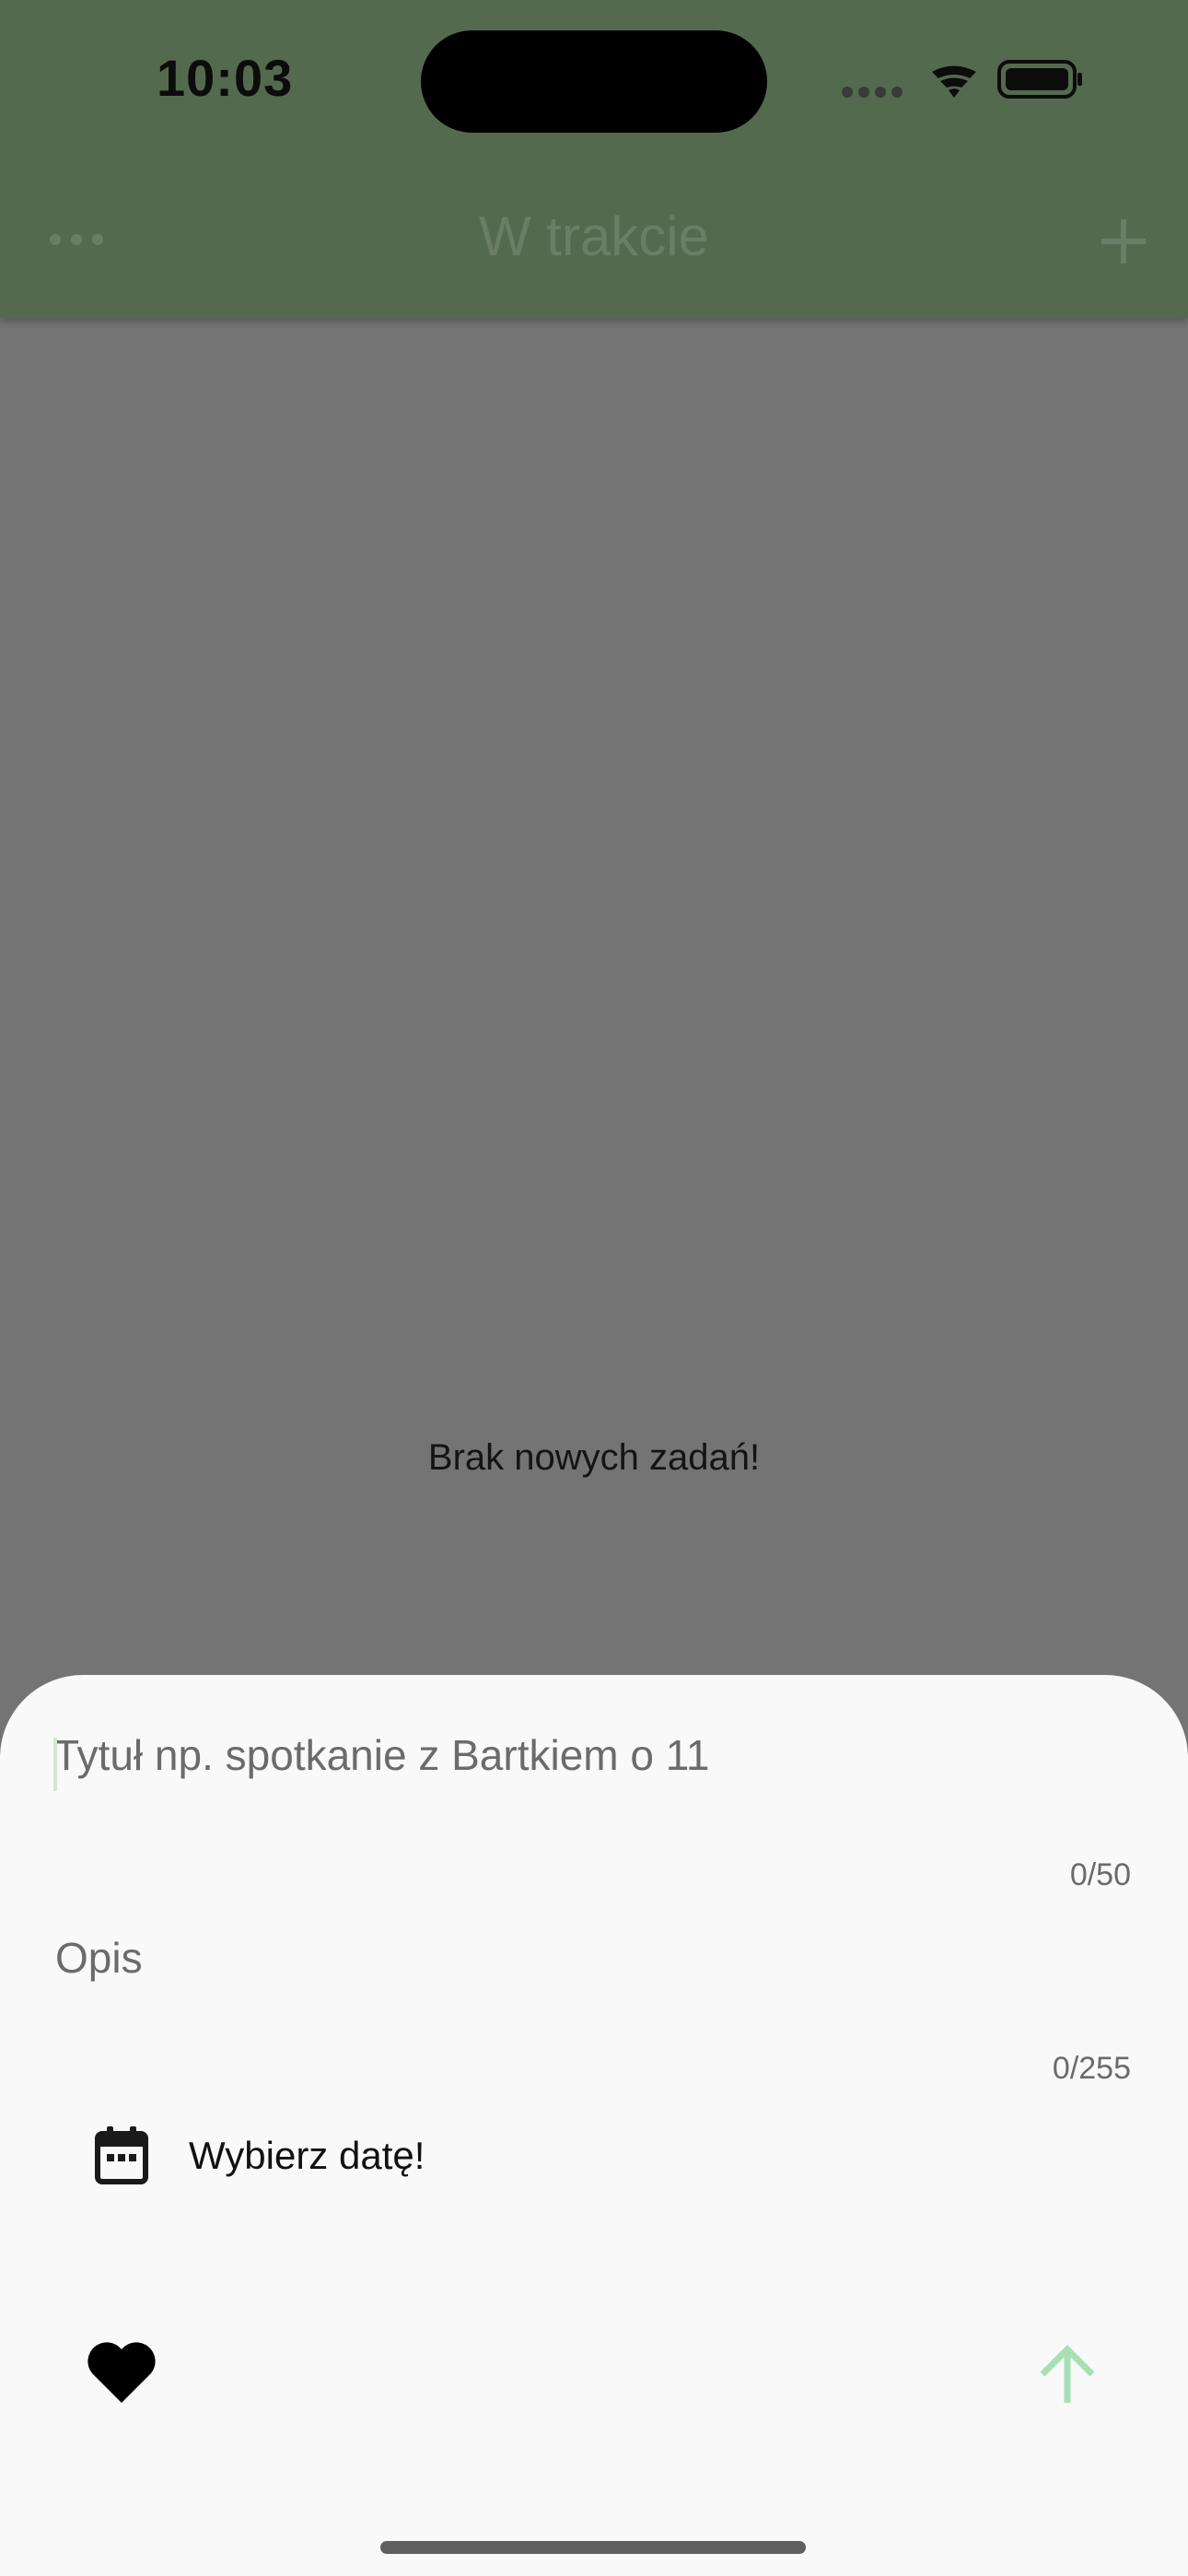  I want to click on description-char-counter: 0/255, so click(1091, 2068).